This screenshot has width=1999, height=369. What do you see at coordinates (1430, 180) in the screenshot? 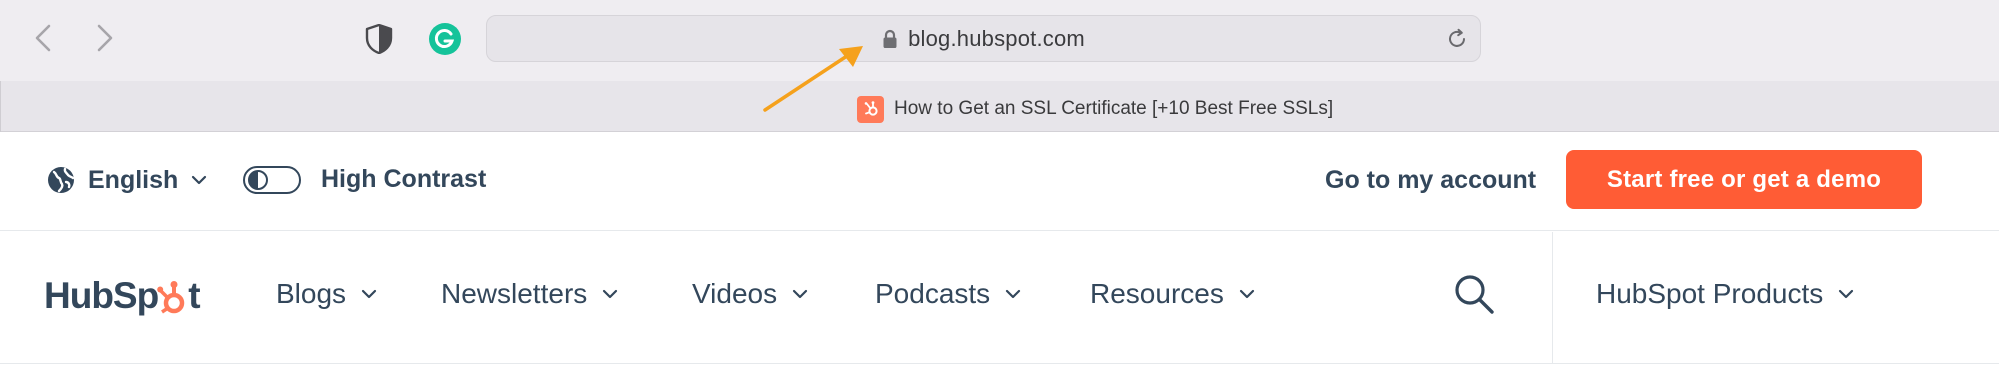
I see `go-to-account-link: Go to my account` at bounding box center [1430, 180].